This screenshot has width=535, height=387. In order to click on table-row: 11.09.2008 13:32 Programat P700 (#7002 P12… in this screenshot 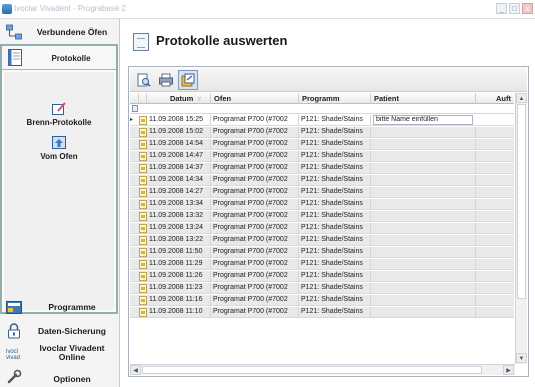, I will do `click(322, 216)`.